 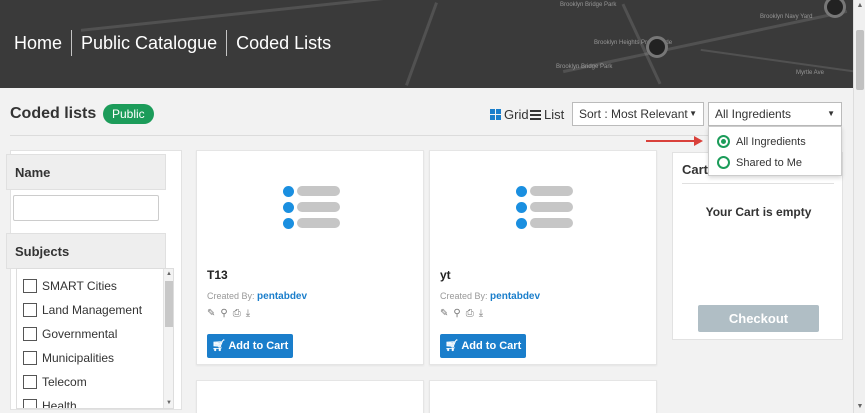 I want to click on subject-checkbox-item: Telecom, so click(x=55, y=382).